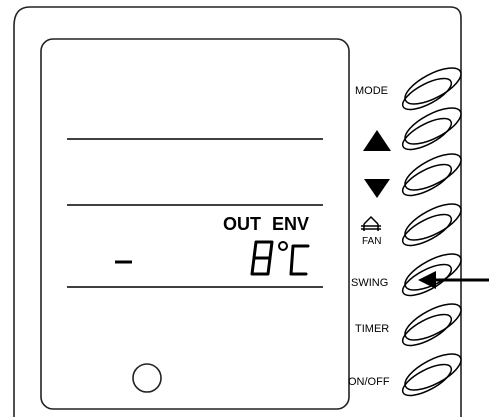 The height and width of the screenshot is (417, 491). I want to click on onoff-button-label: ON/OFF, so click(369, 382).